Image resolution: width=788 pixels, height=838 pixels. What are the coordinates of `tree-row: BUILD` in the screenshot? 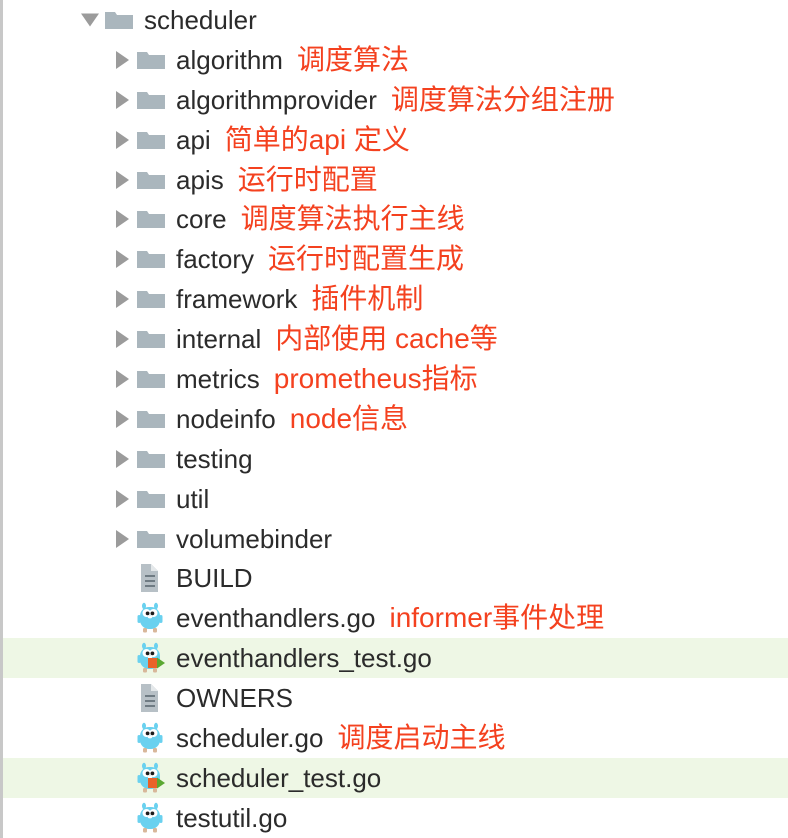 It's located at (395, 578).